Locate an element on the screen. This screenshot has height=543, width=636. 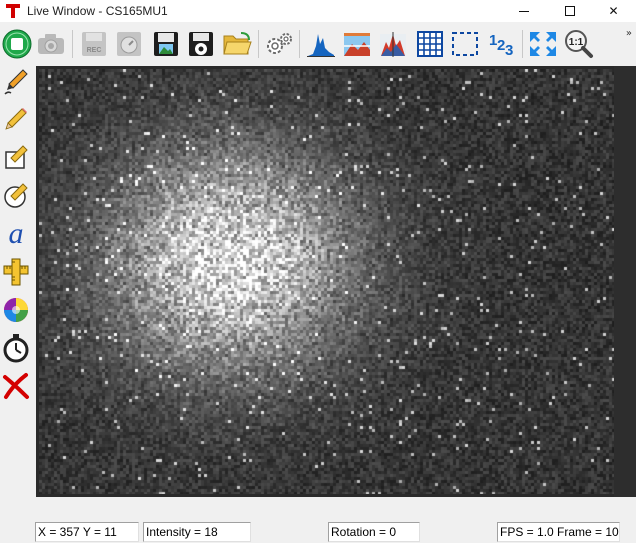
camera-icon is located at coordinates (51, 44).